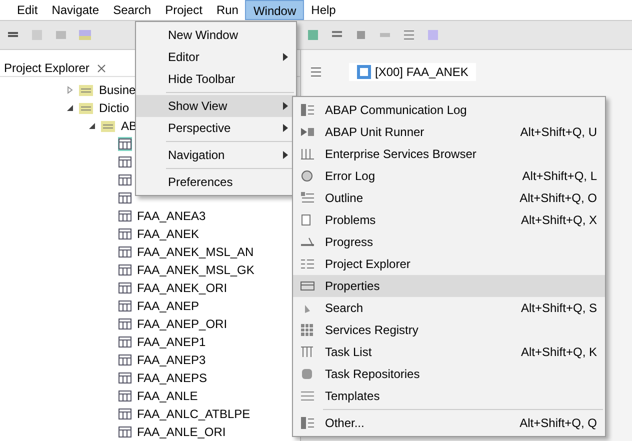  I want to click on tree-item: FAA_ANEK, so click(168, 234).